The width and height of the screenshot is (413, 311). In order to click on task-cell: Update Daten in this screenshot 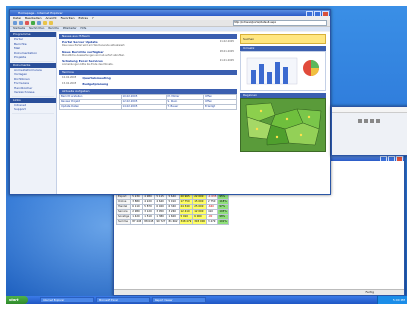, I will do `click(90, 106)`.